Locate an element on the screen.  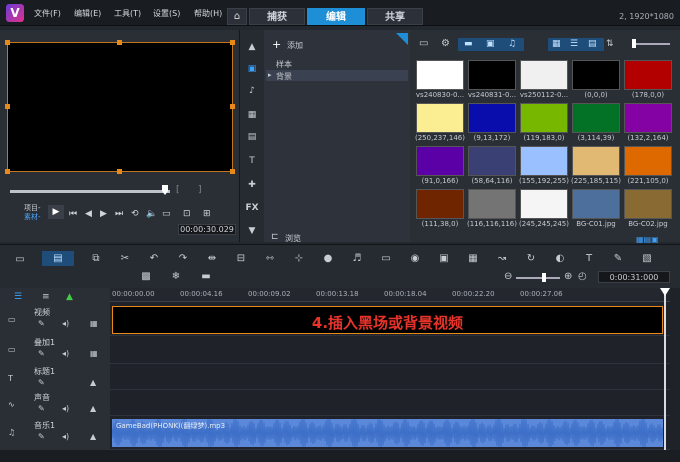
track-manager-icon: ☰ is located at coordinates (18, 297).